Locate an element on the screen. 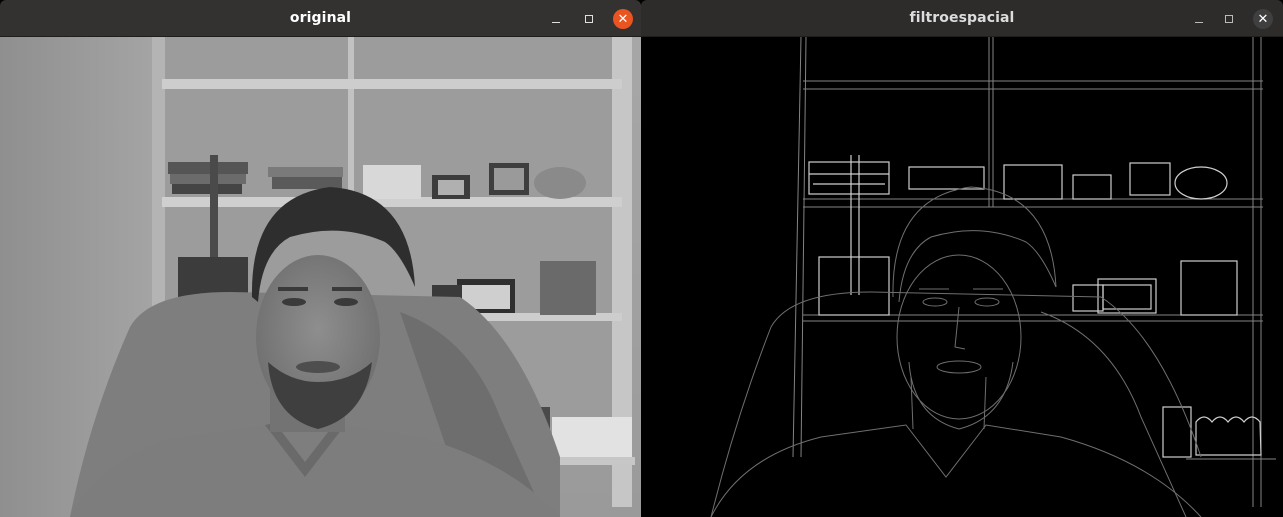 This screenshot has width=1283, height=517. original-titlebar: original ✕ is located at coordinates (320, 18).